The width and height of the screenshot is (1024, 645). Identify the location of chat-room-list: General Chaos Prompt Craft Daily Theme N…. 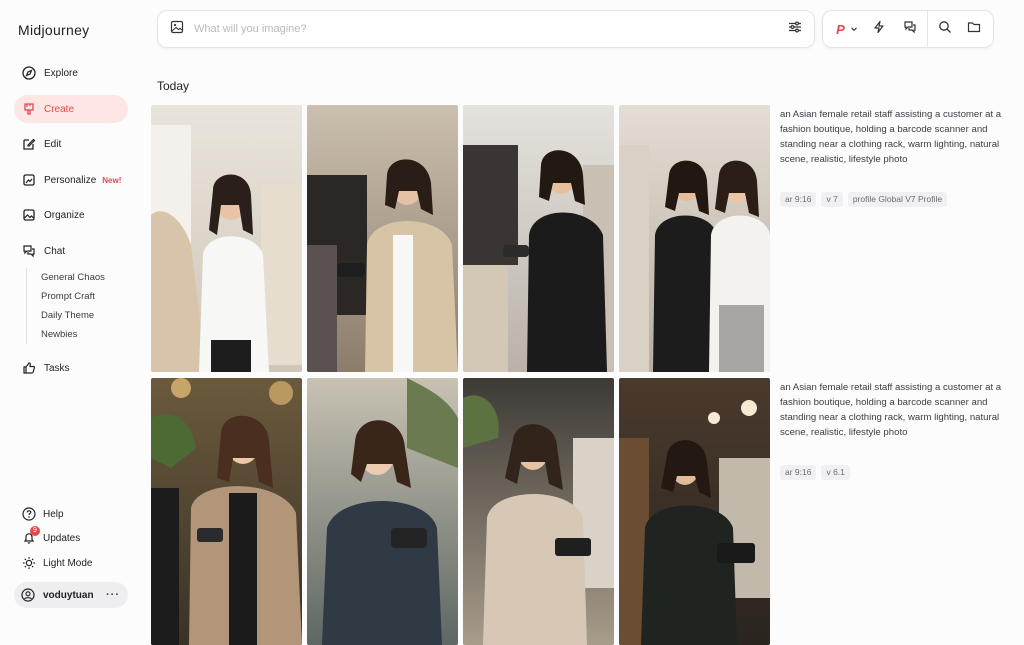
(65, 306).